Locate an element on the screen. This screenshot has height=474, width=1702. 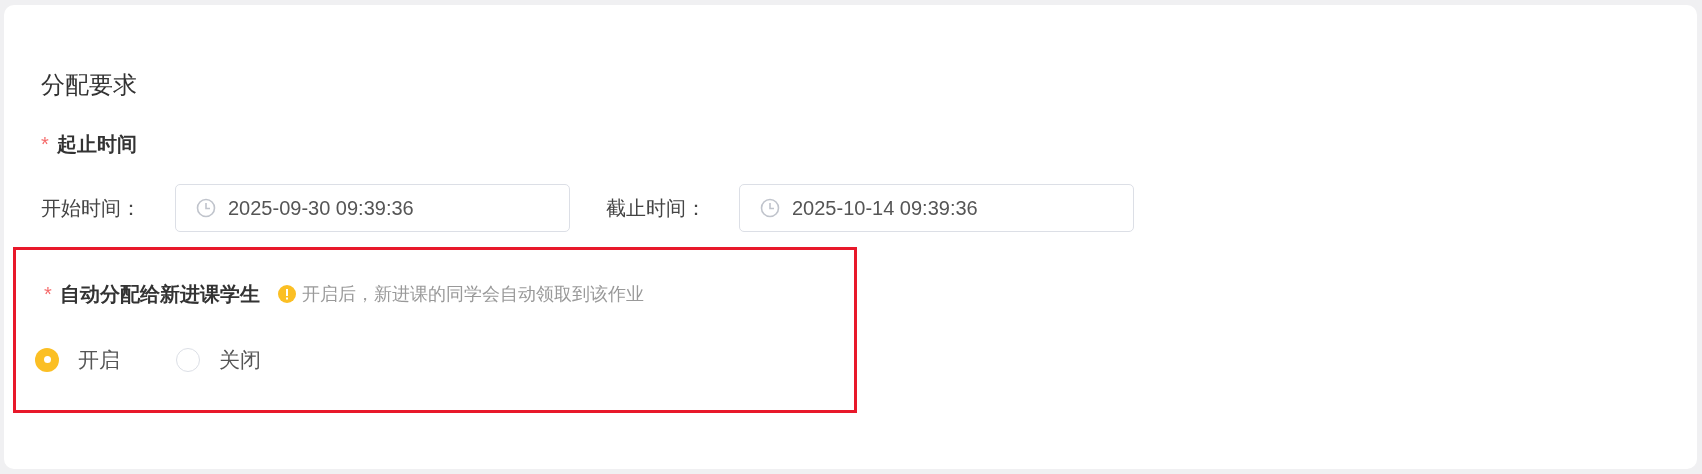
radio-option: 关闭 is located at coordinates (218, 360).